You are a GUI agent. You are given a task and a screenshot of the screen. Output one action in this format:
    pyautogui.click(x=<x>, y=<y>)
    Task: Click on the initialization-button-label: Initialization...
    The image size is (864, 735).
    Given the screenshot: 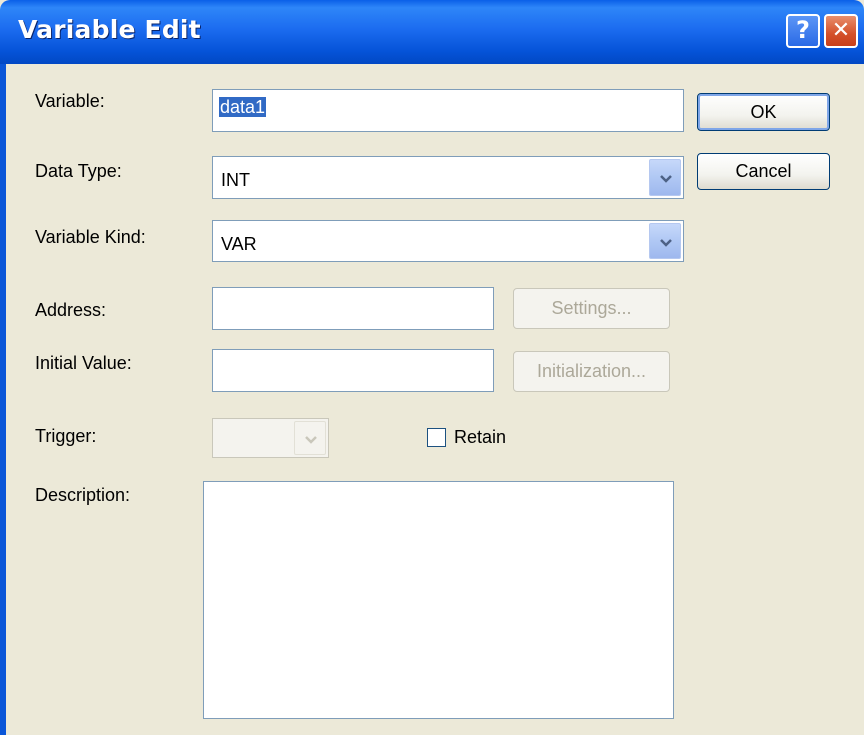 What is the action you would take?
    pyautogui.click(x=591, y=371)
    